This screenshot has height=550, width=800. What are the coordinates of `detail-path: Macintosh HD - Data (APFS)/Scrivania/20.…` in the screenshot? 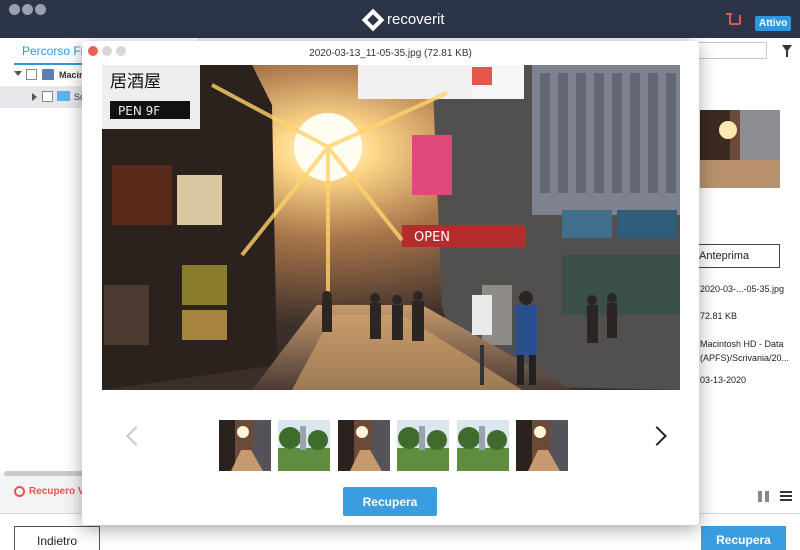 It's located at (745, 351).